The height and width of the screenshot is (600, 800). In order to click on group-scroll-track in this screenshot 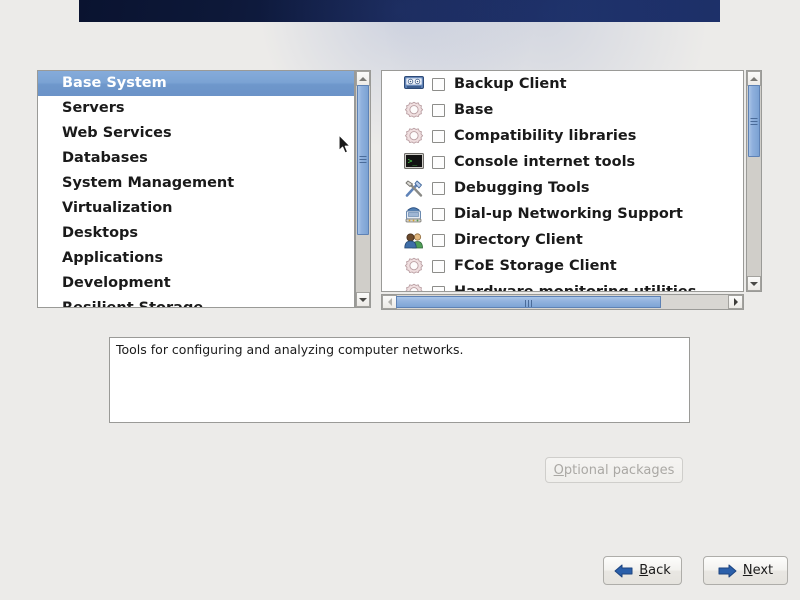, I will do `click(363, 188)`.